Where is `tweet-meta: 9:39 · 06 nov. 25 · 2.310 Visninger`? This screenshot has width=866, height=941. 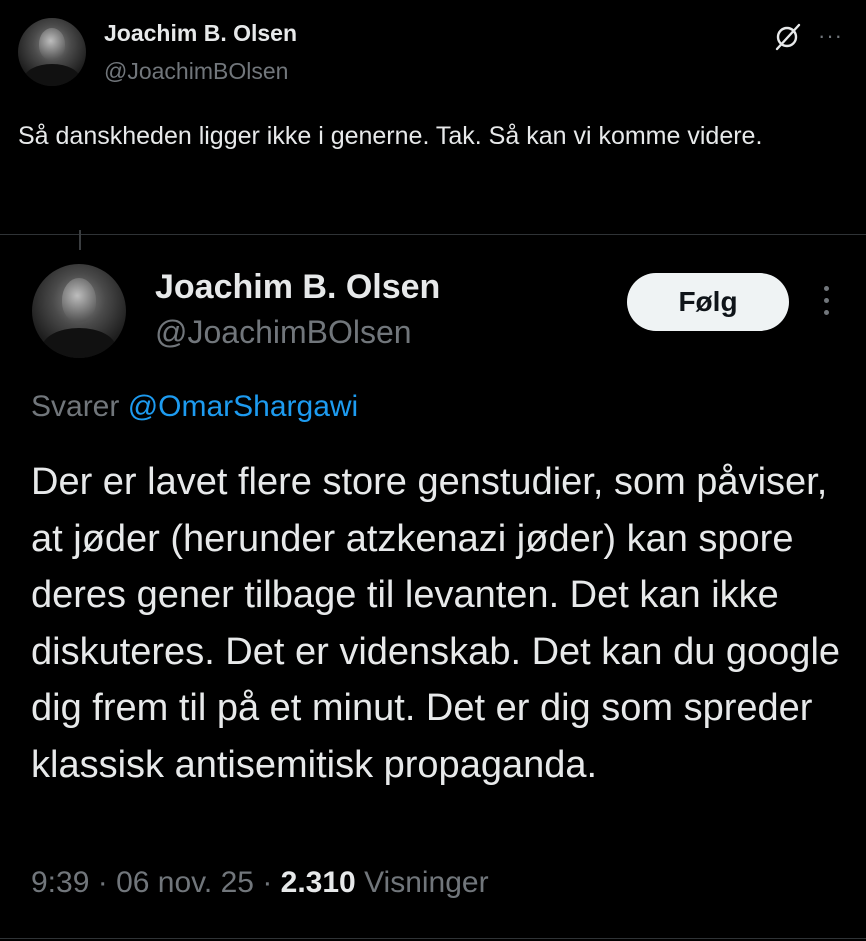 tweet-meta: 9:39 · 06 nov. 25 · 2.310 Visninger is located at coordinates (260, 883).